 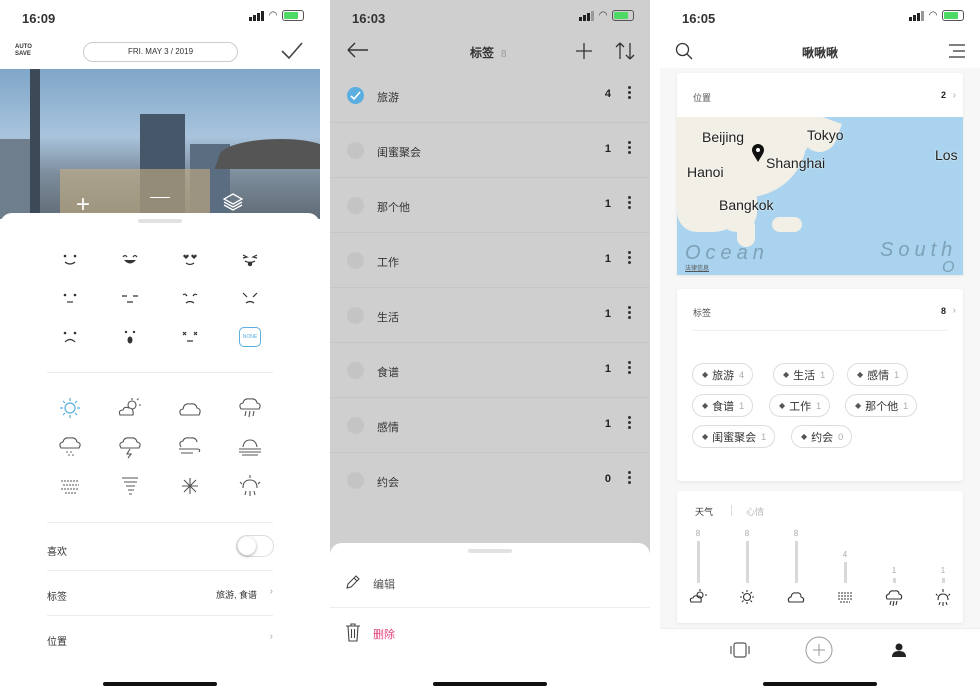 What do you see at coordinates (250, 446) in the screenshot?
I see `weather-fog-icon` at bounding box center [250, 446].